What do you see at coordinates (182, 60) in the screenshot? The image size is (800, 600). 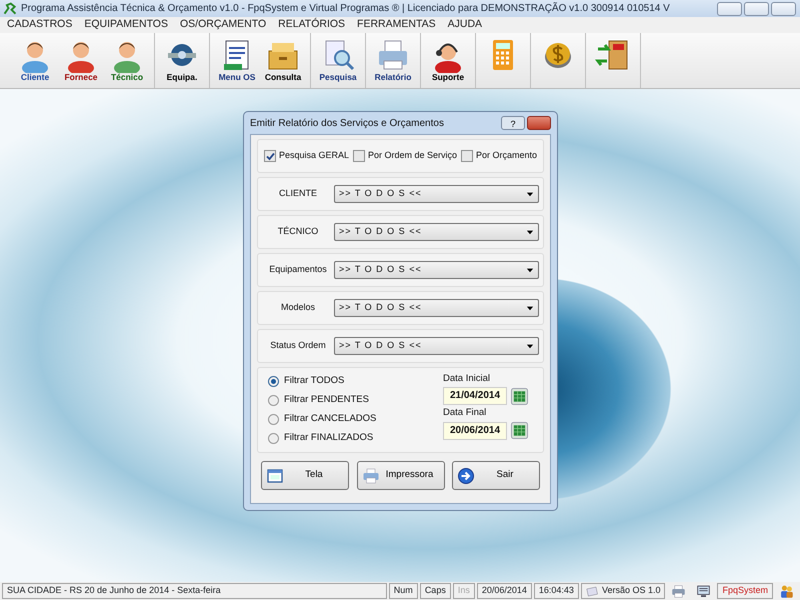 I see `toolbar-button: Equipa.` at bounding box center [182, 60].